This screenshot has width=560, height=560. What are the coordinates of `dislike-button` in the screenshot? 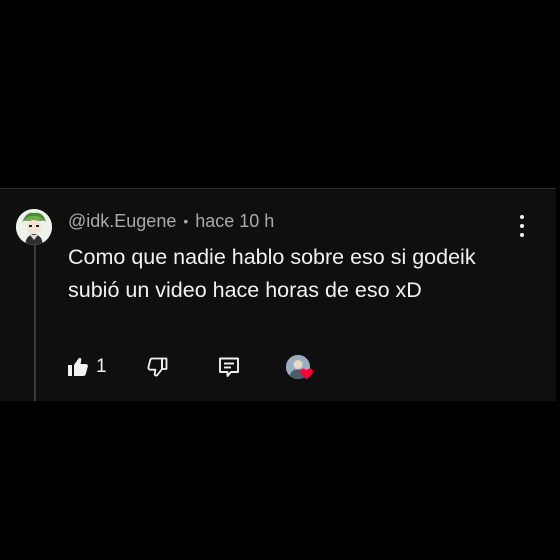 It's located at (158, 367).